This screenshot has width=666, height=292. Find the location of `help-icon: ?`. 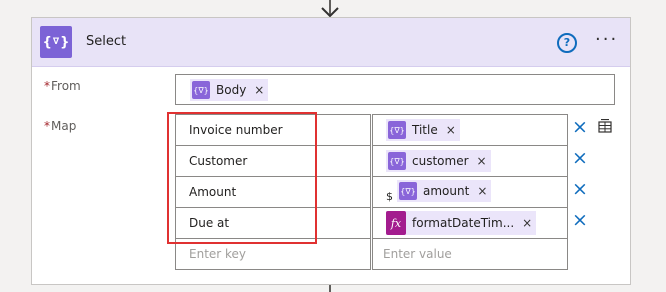

help-icon: ? is located at coordinates (567, 43).